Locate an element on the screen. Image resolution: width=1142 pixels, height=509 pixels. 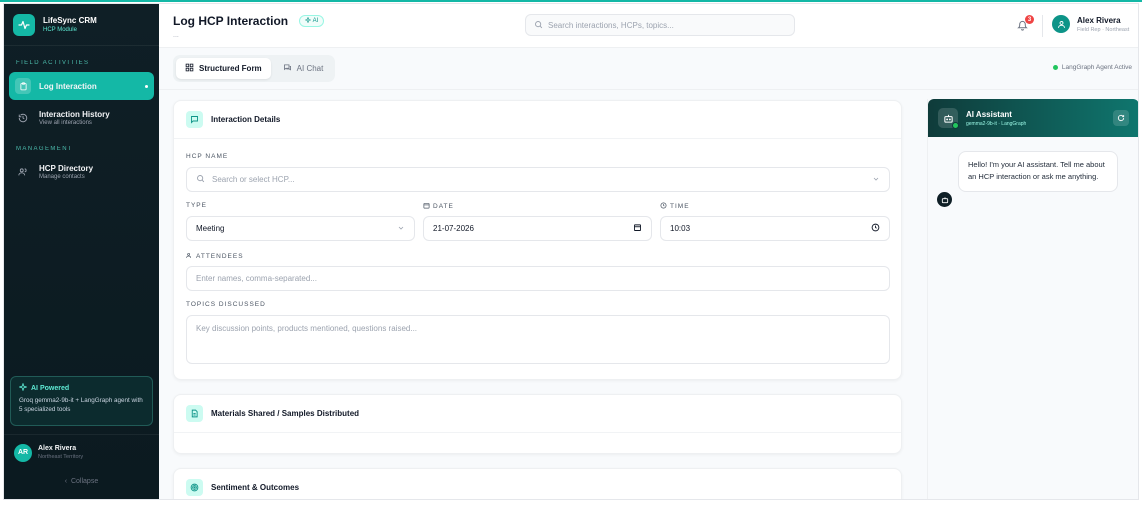
notifications-button: 3 is located at coordinates (1025, 23).